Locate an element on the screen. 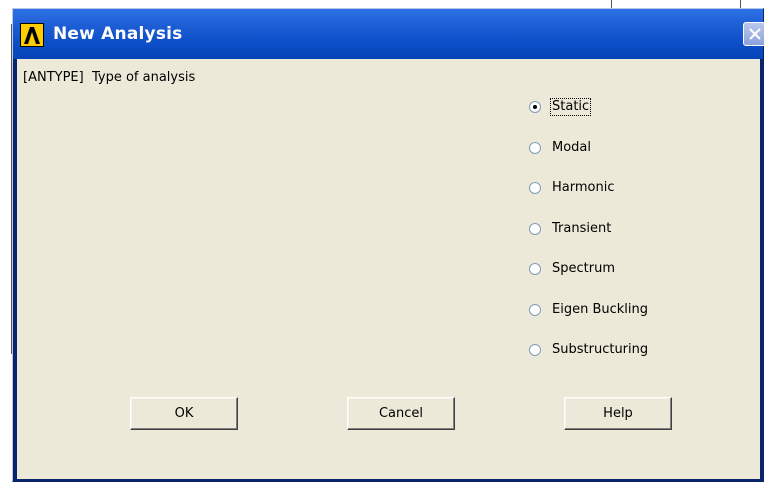 Image resolution: width=764 pixels, height=482 pixels. cancel-button: Cancel is located at coordinates (401, 413).